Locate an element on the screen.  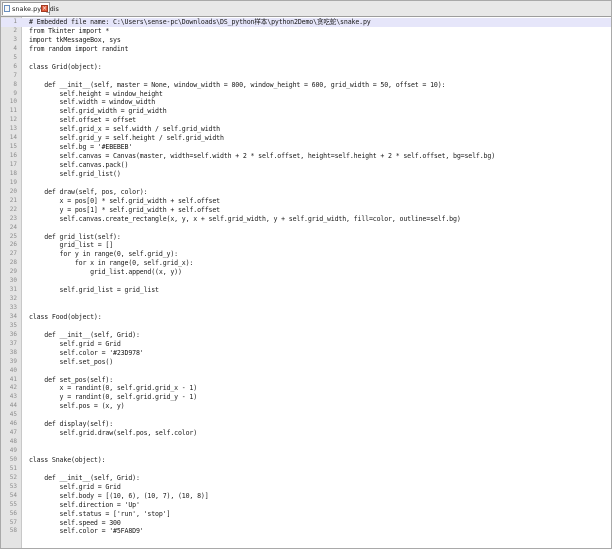
line-number: 50 is located at coordinates (13, 459).